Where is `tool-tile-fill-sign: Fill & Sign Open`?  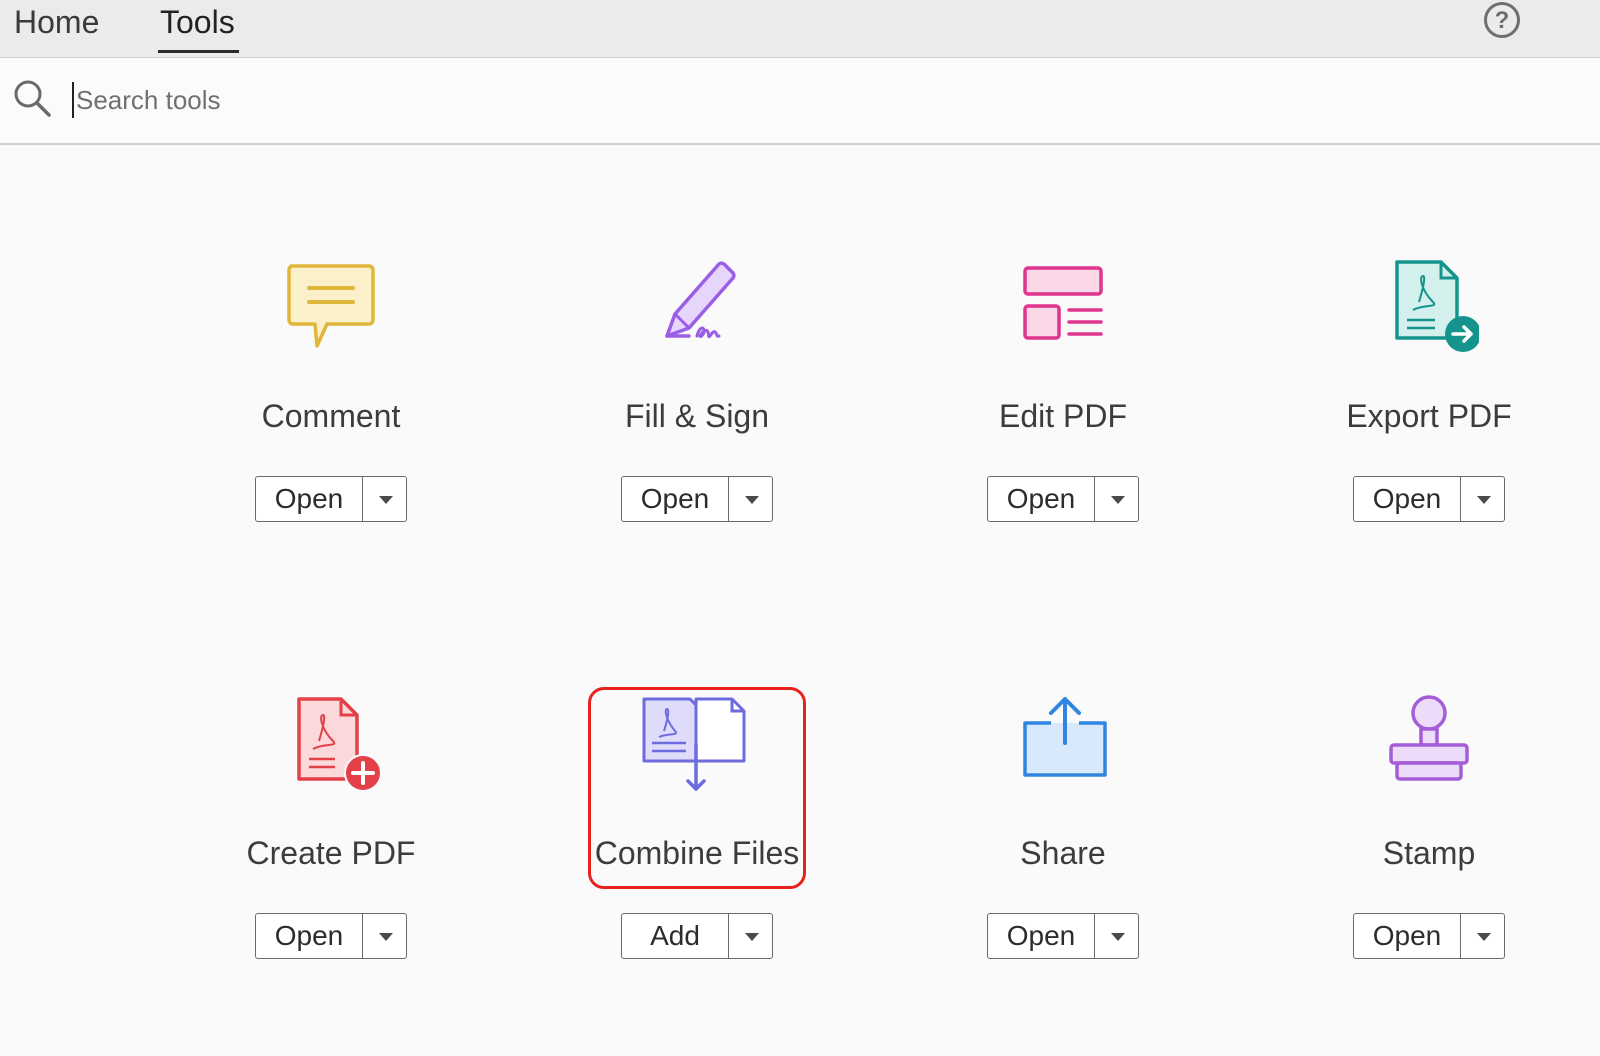 tool-tile-fill-sign: Fill & Sign Open is located at coordinates (697, 408).